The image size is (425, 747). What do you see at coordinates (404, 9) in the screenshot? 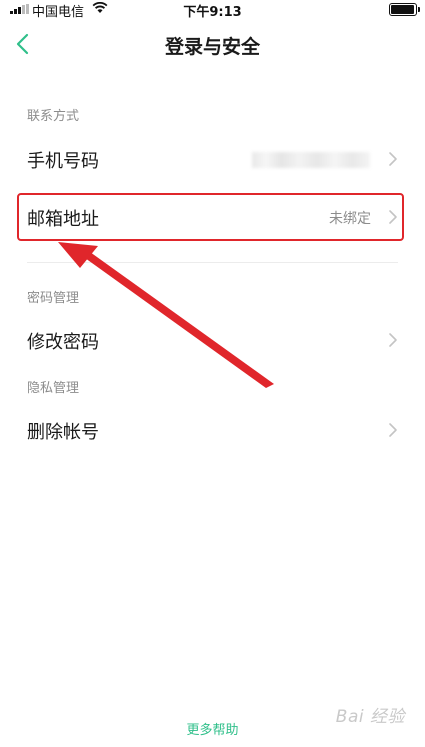
I see `battery-icon` at bounding box center [404, 9].